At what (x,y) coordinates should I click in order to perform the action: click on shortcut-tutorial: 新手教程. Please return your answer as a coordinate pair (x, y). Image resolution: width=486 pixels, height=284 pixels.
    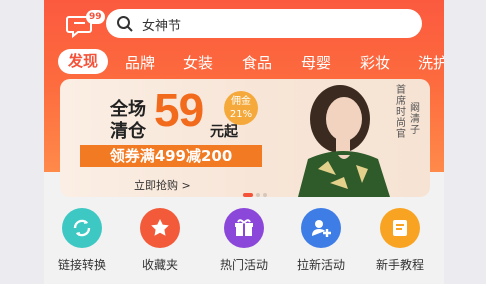
    Looking at the image, I should click on (400, 240).